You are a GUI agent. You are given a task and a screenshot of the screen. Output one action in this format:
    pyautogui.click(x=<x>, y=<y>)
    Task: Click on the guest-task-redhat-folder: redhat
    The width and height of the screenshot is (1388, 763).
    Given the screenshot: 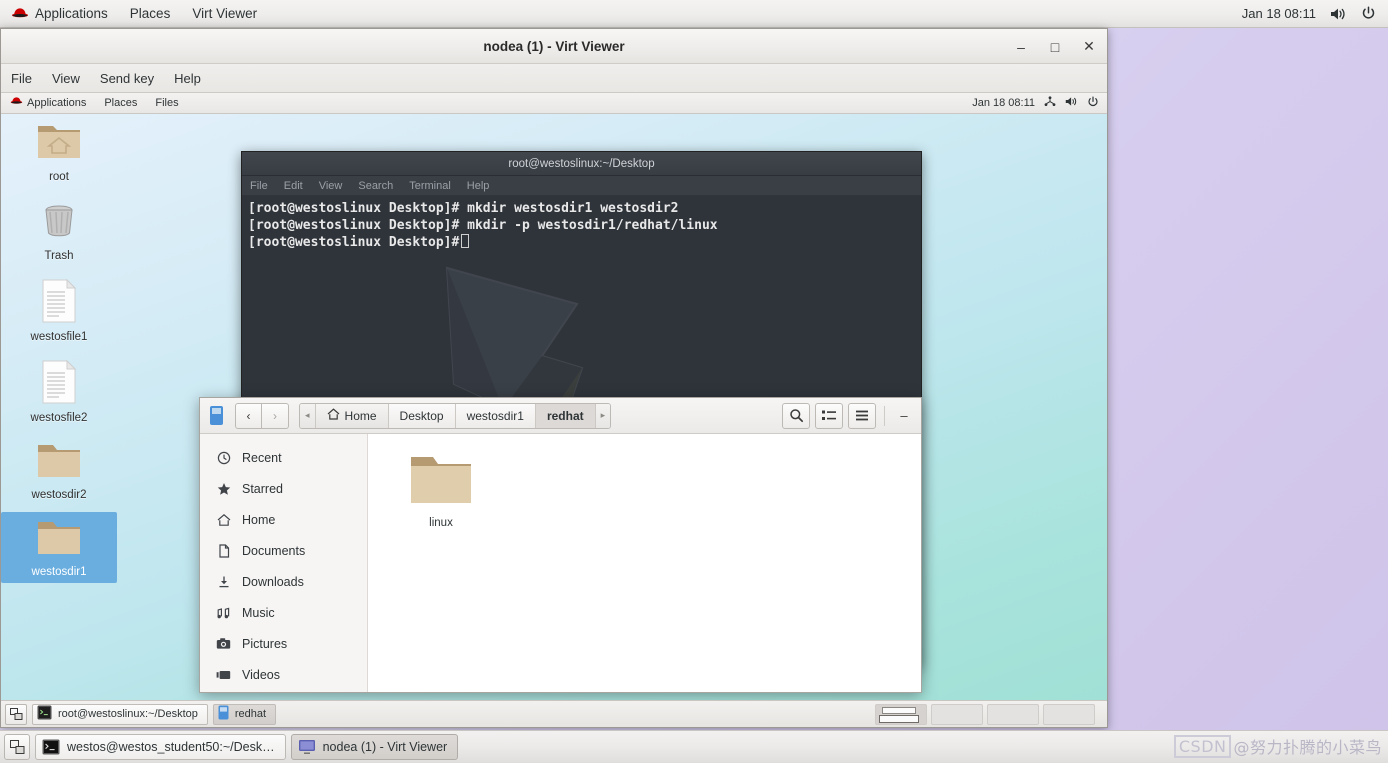 What is the action you would take?
    pyautogui.click(x=244, y=714)
    